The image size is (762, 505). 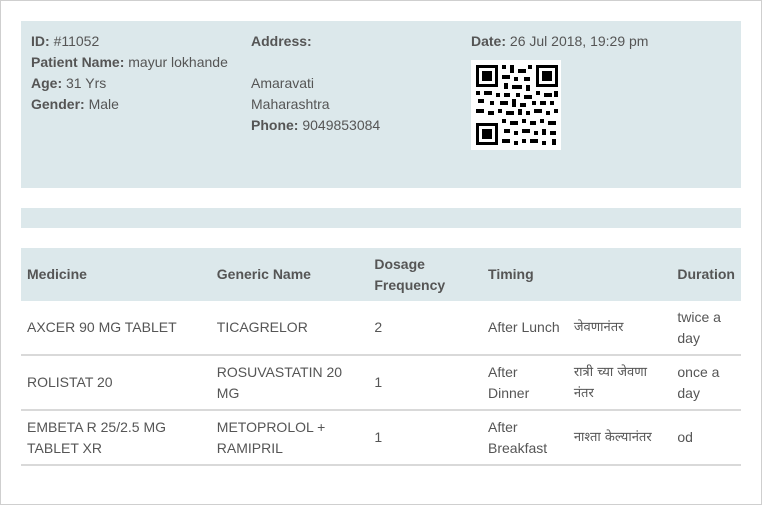 I want to click on timing-local-cell: रात्री च्या जेवणा नंतर, so click(x=619, y=383).